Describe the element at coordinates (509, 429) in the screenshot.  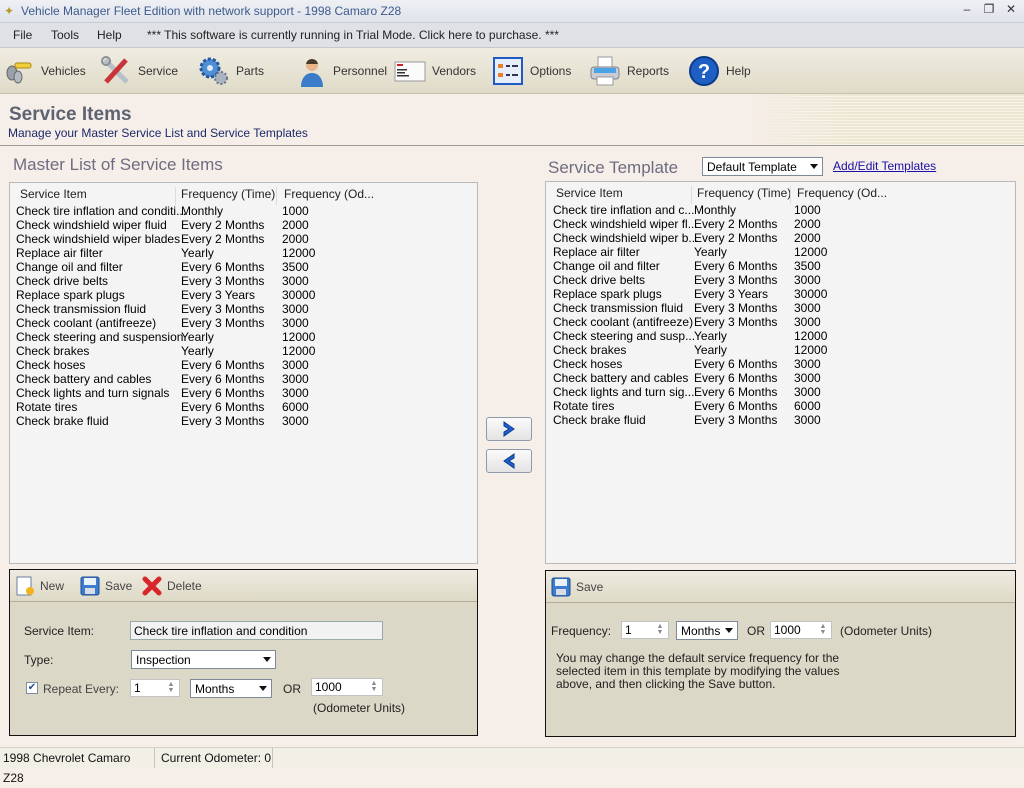
I see `add-to-template-button` at that location.